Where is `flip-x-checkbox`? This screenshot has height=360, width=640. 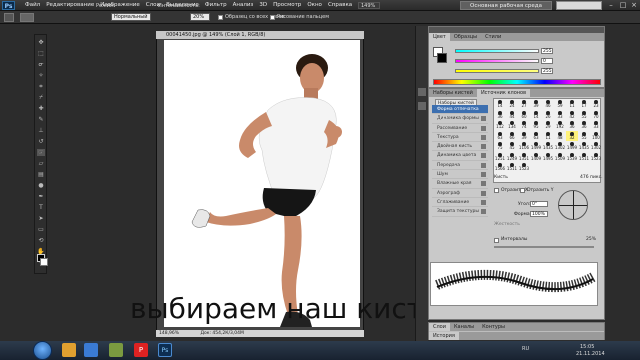 flip-x-checkbox is located at coordinates (496, 190).